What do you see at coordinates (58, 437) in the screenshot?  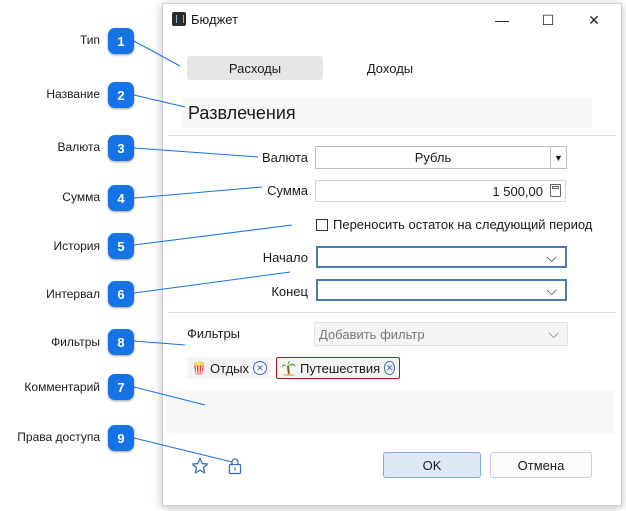 I see `callout-label: Права доступа` at bounding box center [58, 437].